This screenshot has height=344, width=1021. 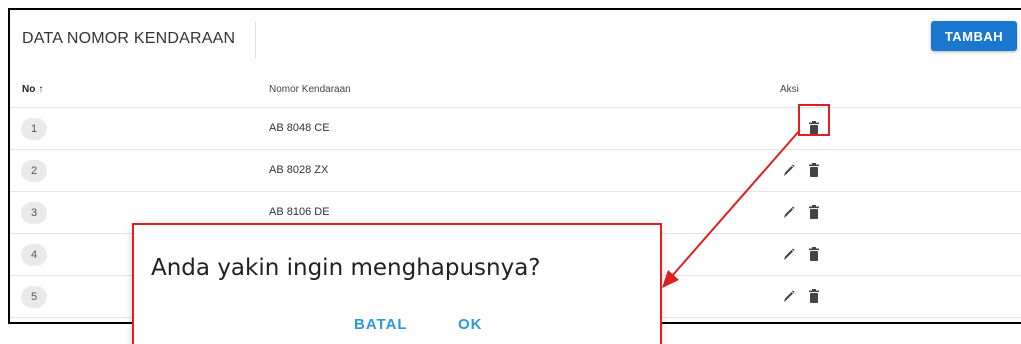 I want to click on trash-highlight-box, so click(x=814, y=120).